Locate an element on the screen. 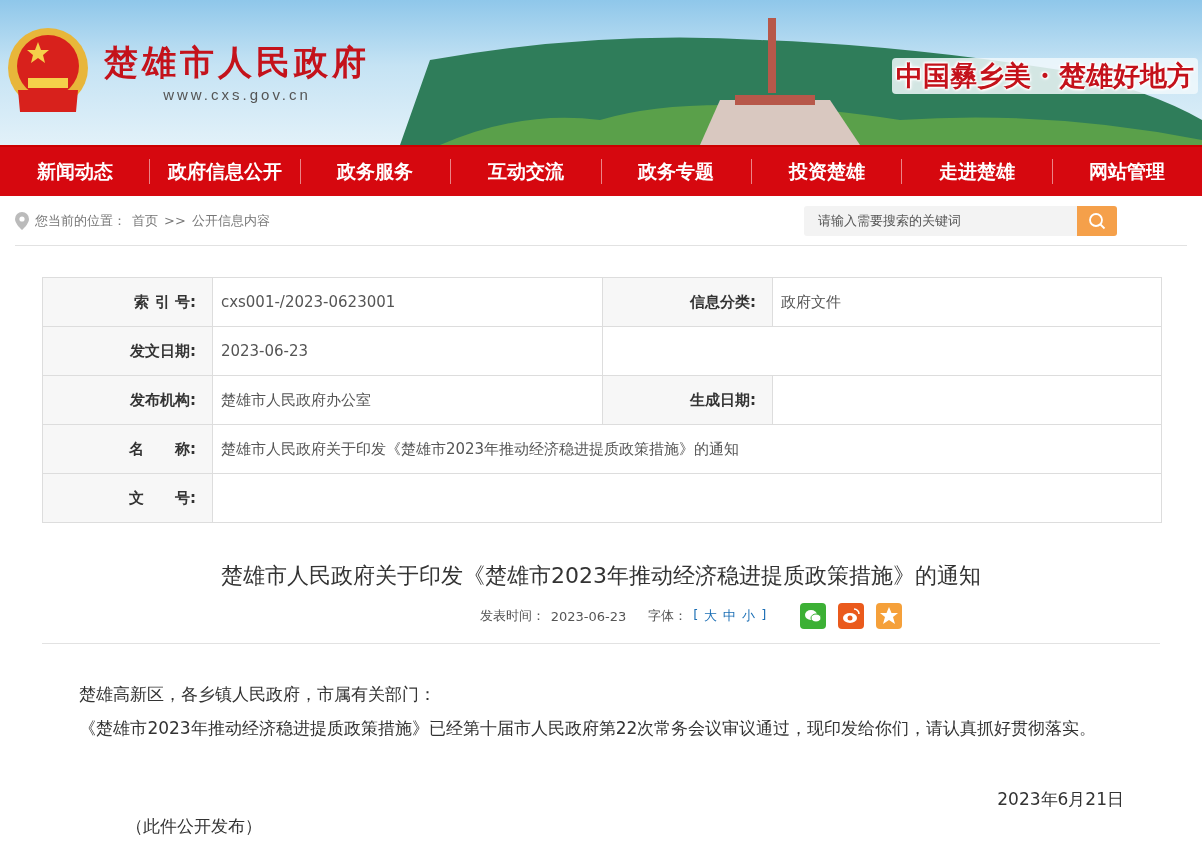 This screenshot has height=866, width=1202. font-size-link: 中 is located at coordinates (730, 616).